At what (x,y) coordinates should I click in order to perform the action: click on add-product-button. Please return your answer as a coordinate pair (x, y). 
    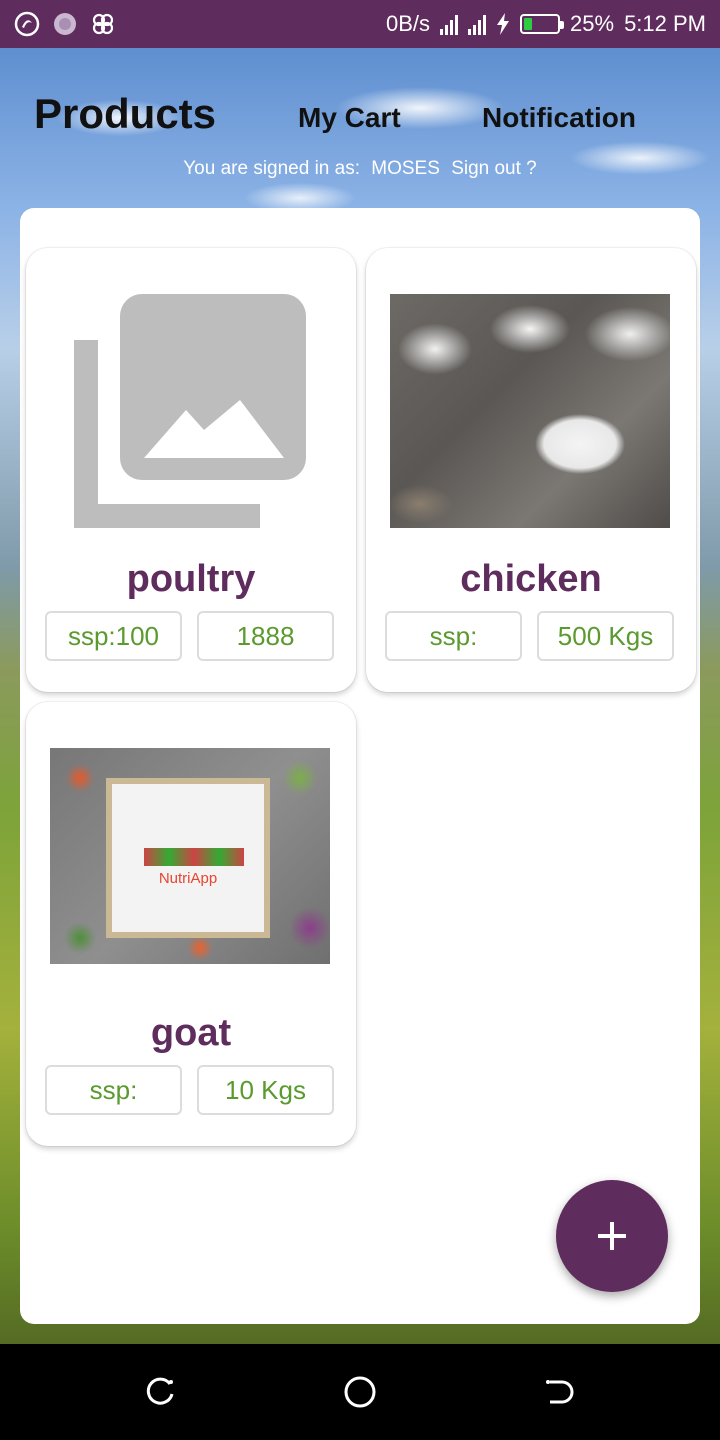
    Looking at the image, I should click on (612, 1236).